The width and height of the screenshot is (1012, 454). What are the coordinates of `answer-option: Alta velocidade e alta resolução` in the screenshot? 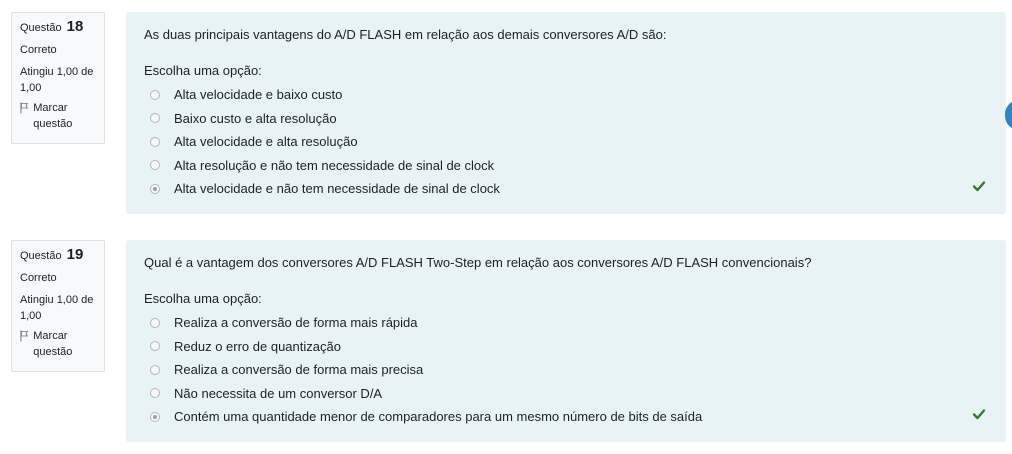 It's located at (575, 142).